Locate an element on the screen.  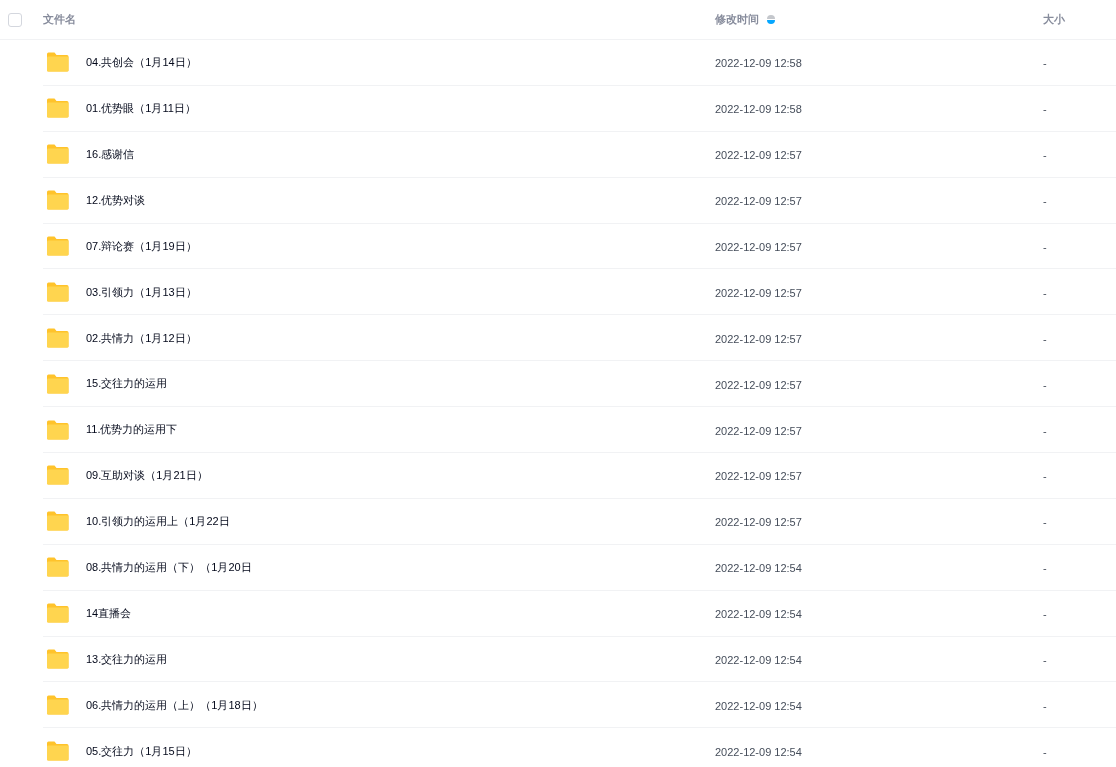
folder-name: 13.交往力的运用 is located at coordinates (127, 659).